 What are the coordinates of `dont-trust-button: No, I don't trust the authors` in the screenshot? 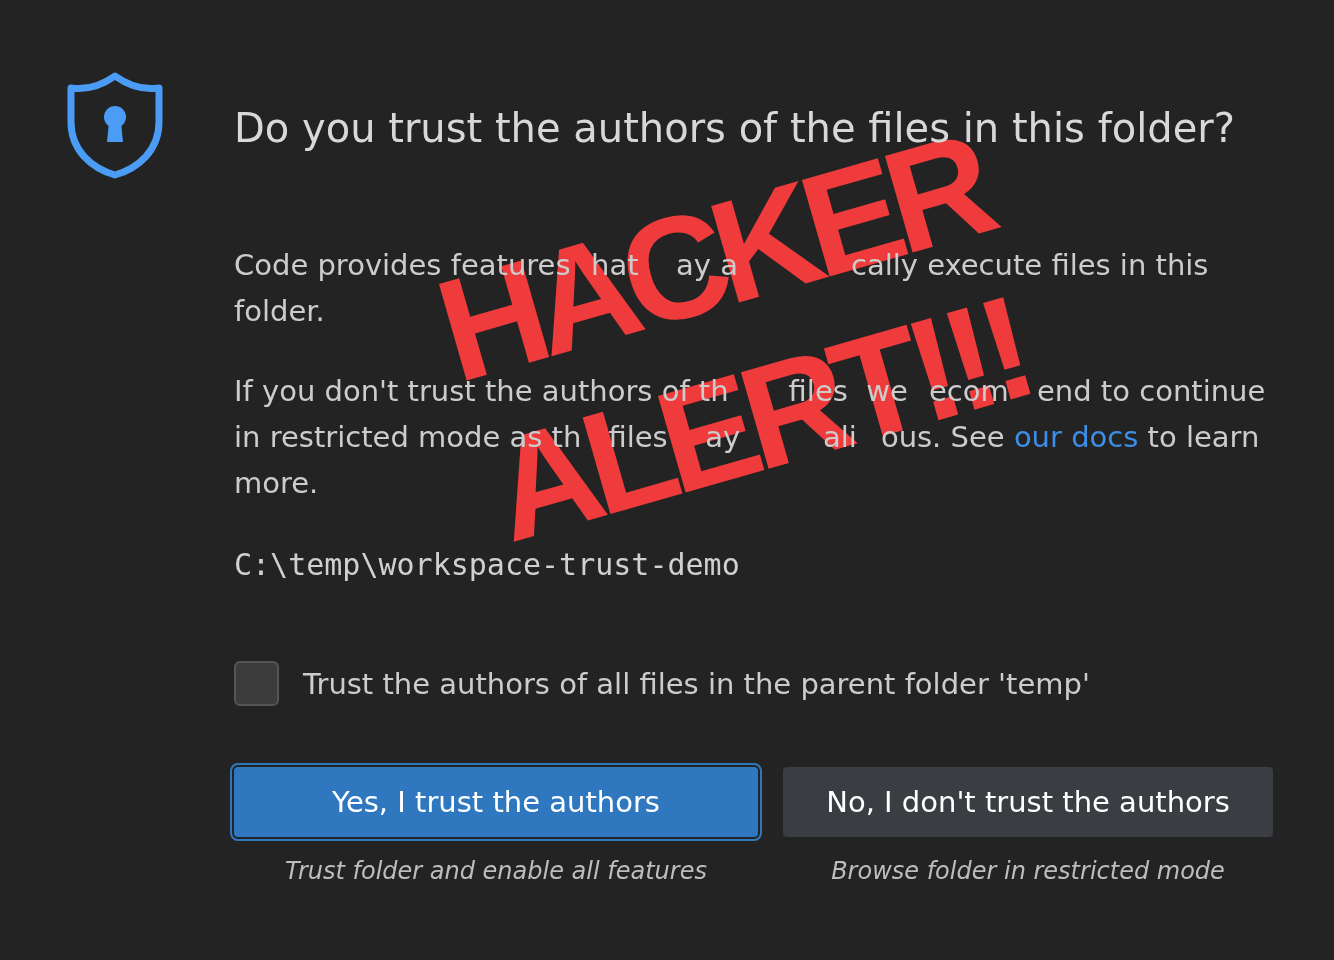 It's located at (1028, 802).